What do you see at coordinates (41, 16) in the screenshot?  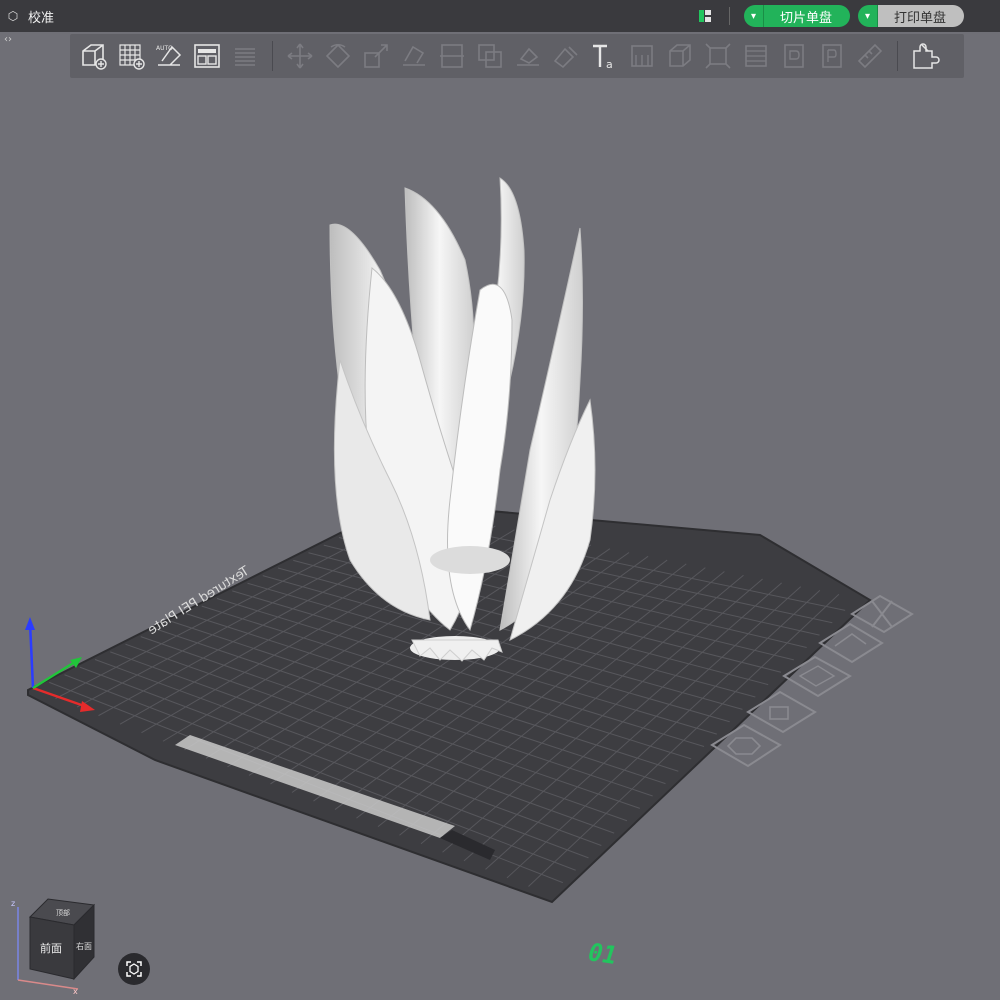 I see `project-tab-label: 校准` at bounding box center [41, 16].